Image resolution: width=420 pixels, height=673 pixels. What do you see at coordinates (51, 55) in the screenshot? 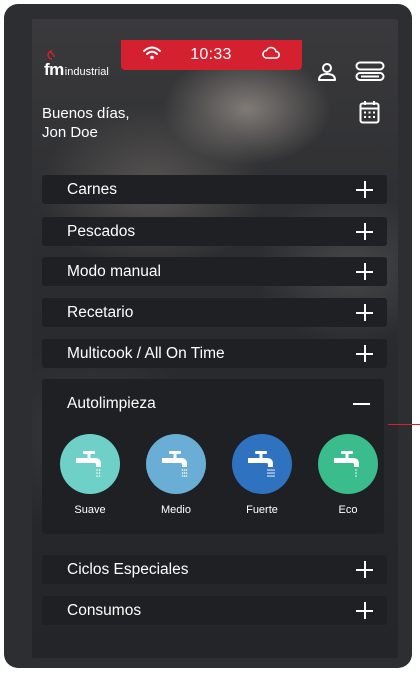
I see `flame-icon` at bounding box center [51, 55].